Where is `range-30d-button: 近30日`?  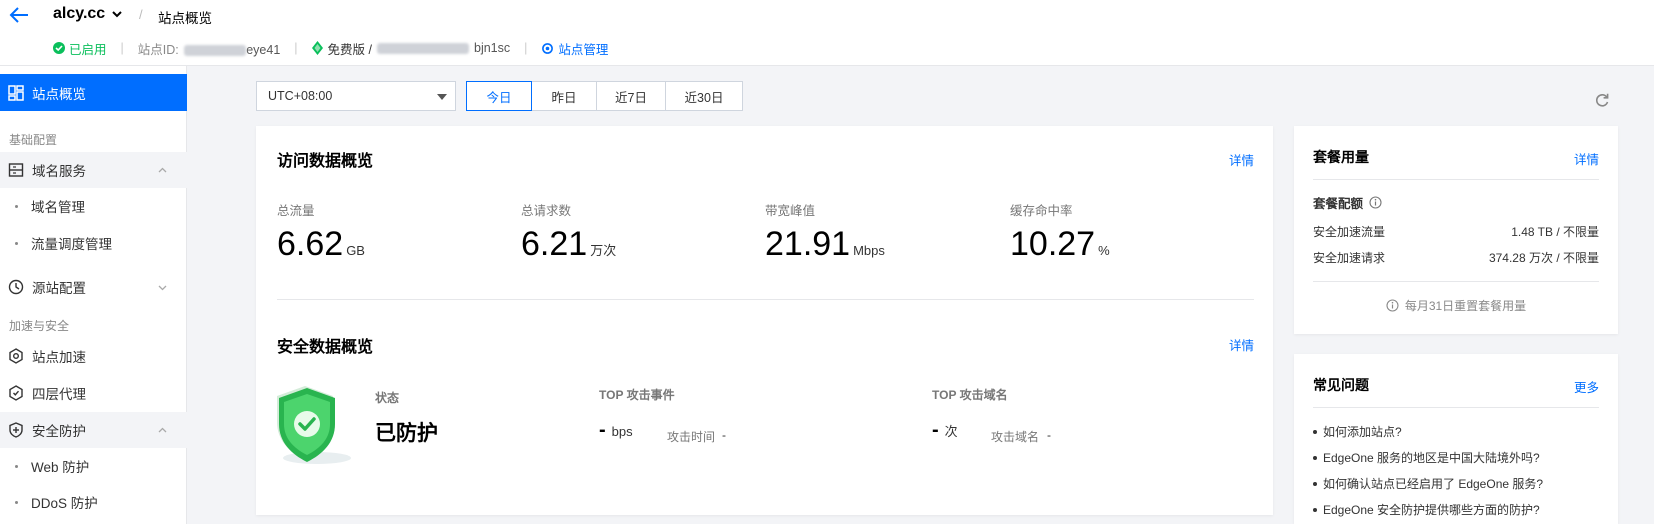 range-30d-button: 近30日 is located at coordinates (704, 96).